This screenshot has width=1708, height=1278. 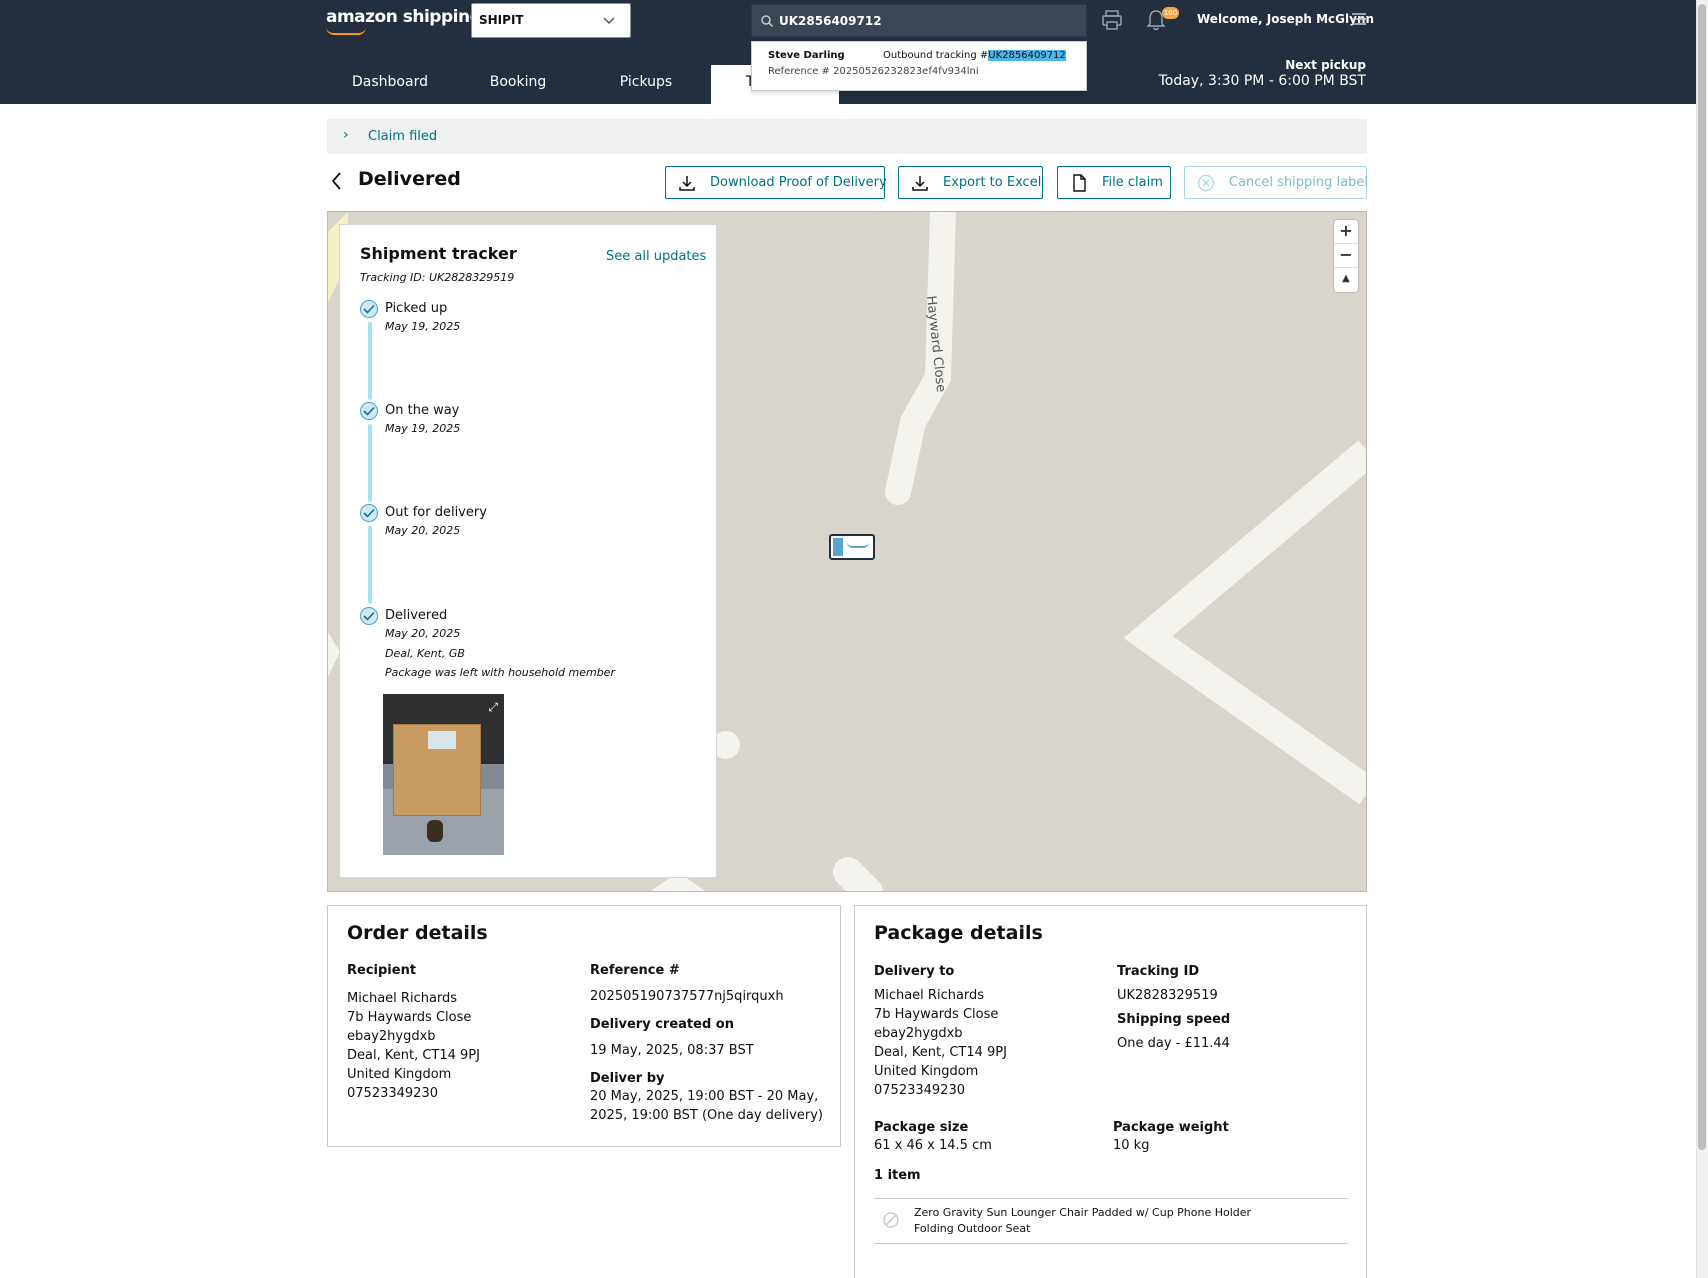 What do you see at coordinates (1286, 19) in the screenshot?
I see `welcome-text: Welcome, Joseph McGlynn` at bounding box center [1286, 19].